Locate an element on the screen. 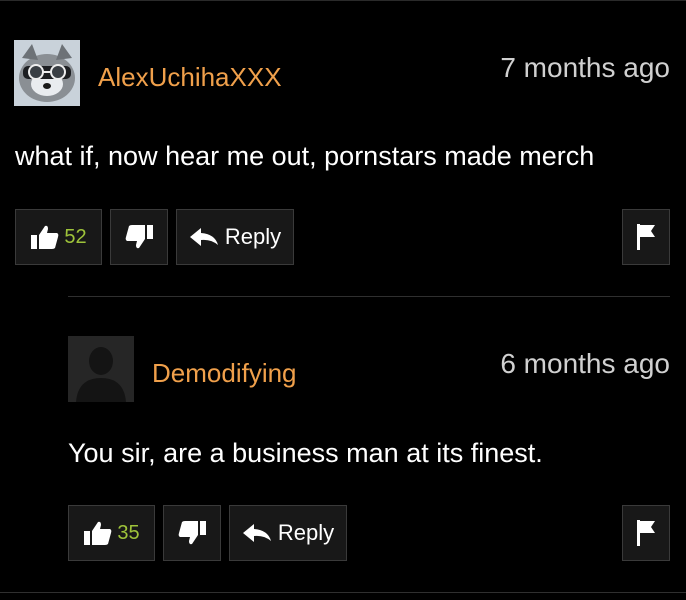 The width and height of the screenshot is (686, 600). user-silhouette-icon is located at coordinates (101, 369).